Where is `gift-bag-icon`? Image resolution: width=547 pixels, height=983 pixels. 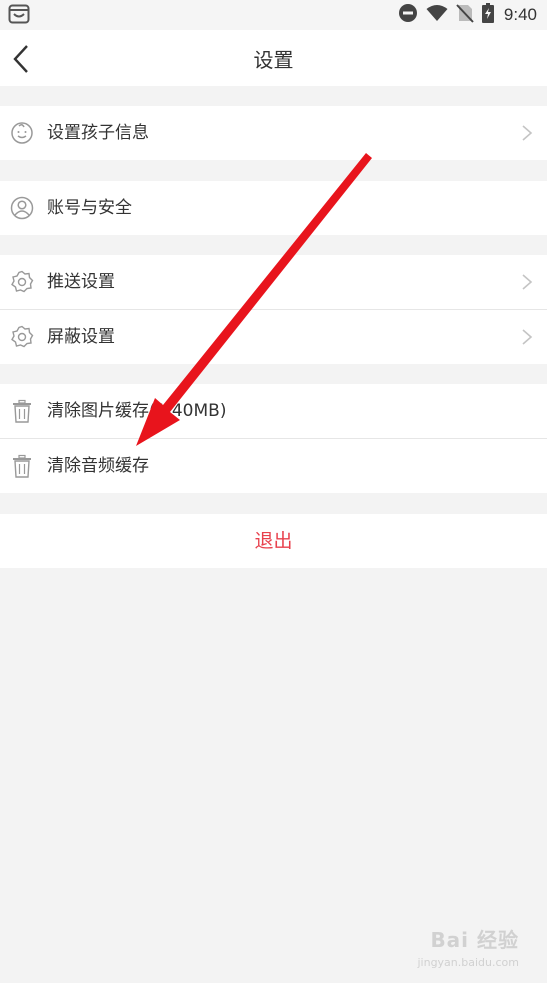
gift-bag-icon is located at coordinates (19, 16).